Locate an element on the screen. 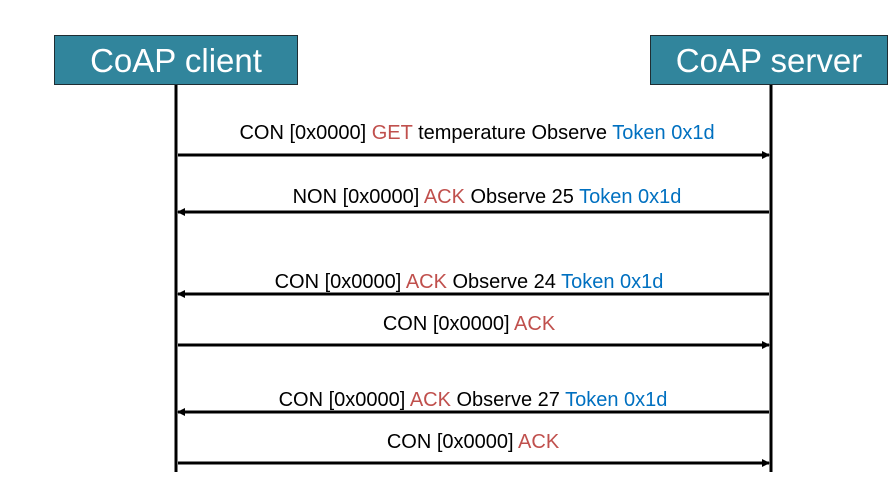 The height and width of the screenshot is (498, 888). message-label-2: NON [0x0000] ACK Observe 25 Token 0x1d is located at coordinates (487, 197).